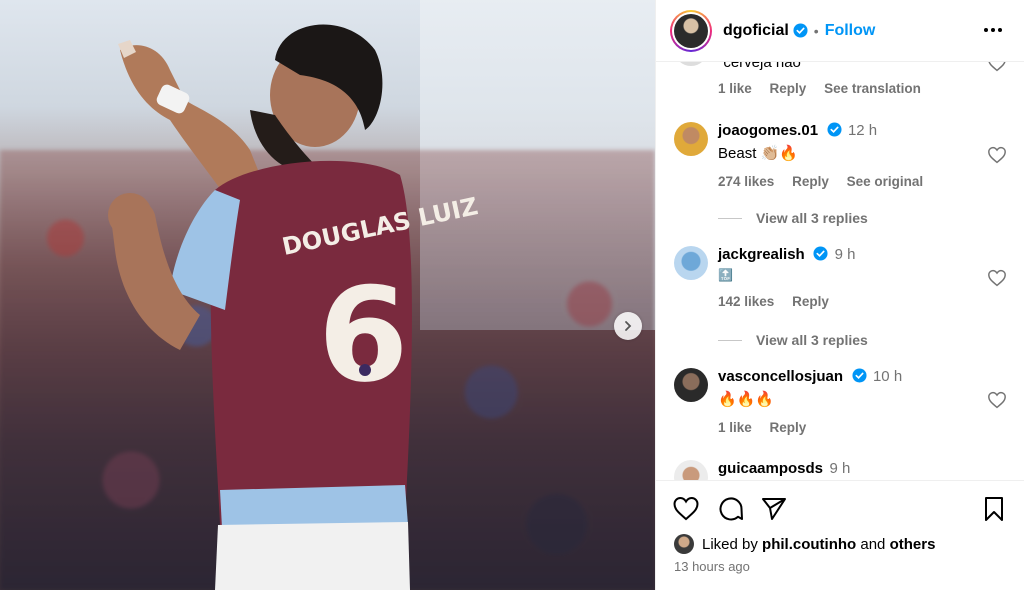  Describe the element at coordinates (768, 130) in the screenshot. I see `comment-username: joaogomes.01` at that location.